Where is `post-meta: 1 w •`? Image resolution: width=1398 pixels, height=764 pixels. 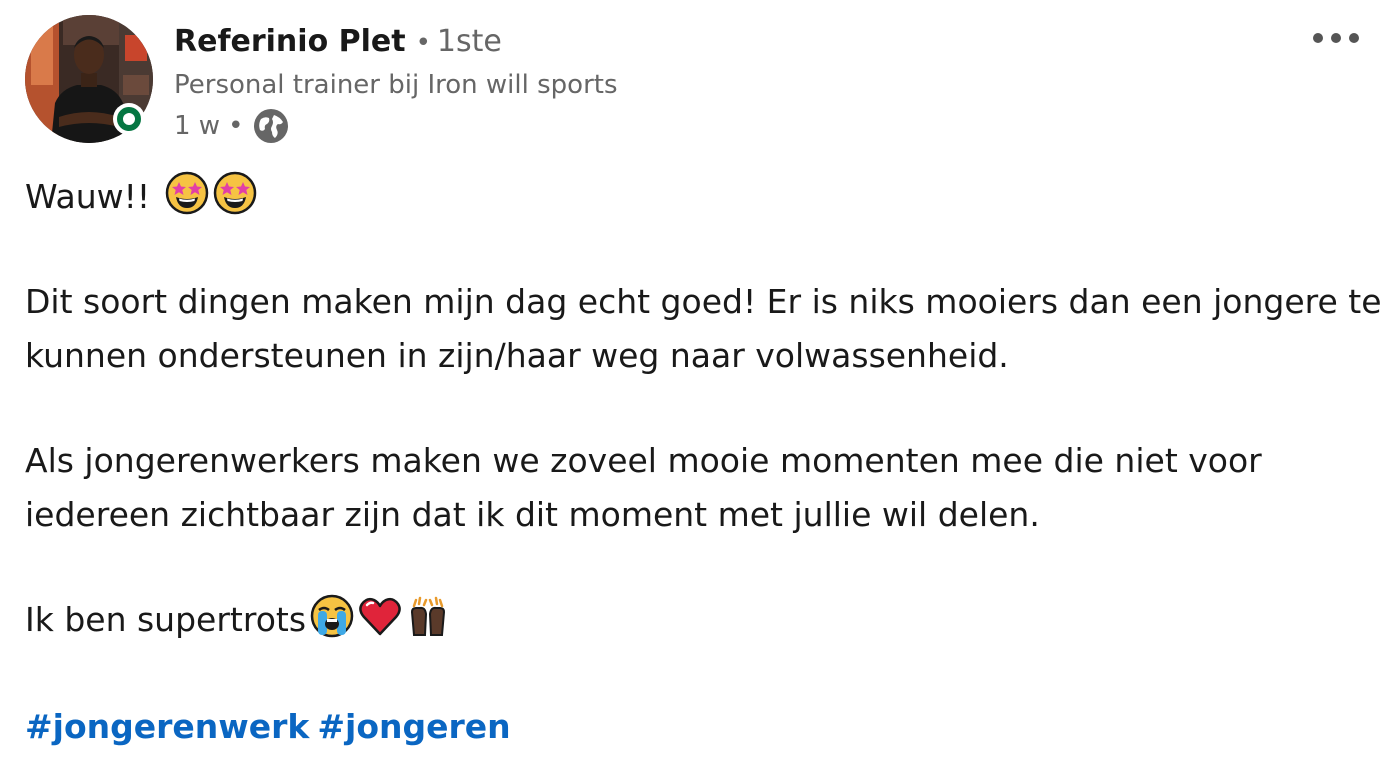 post-meta: 1 w • is located at coordinates (396, 126).